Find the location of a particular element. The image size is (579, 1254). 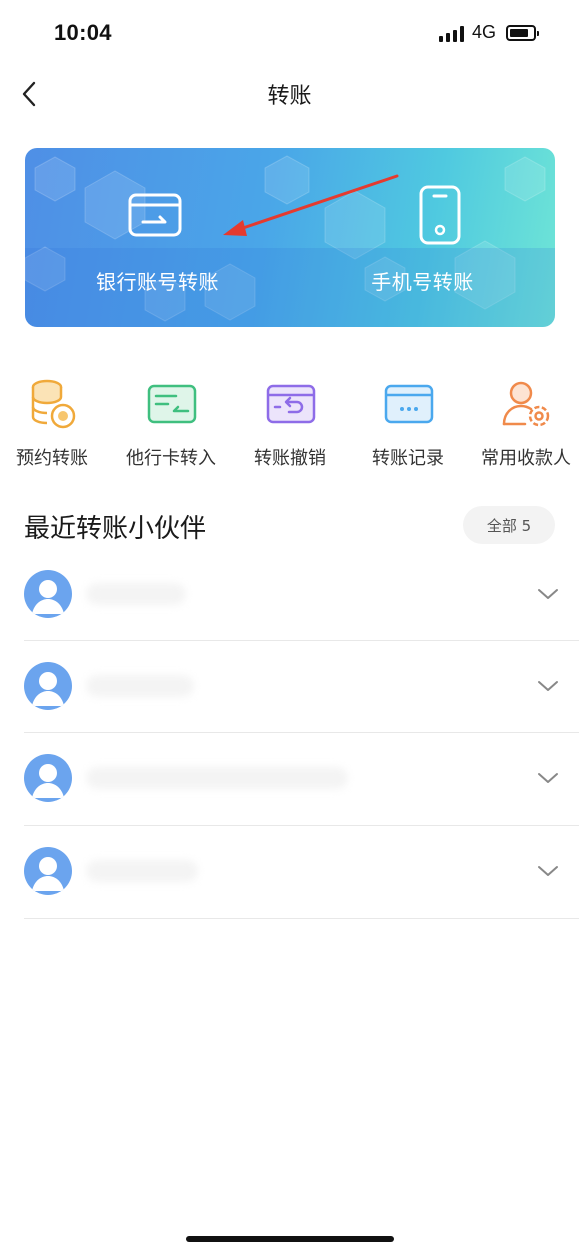

page-title: 转账 is located at coordinates (289, 96).